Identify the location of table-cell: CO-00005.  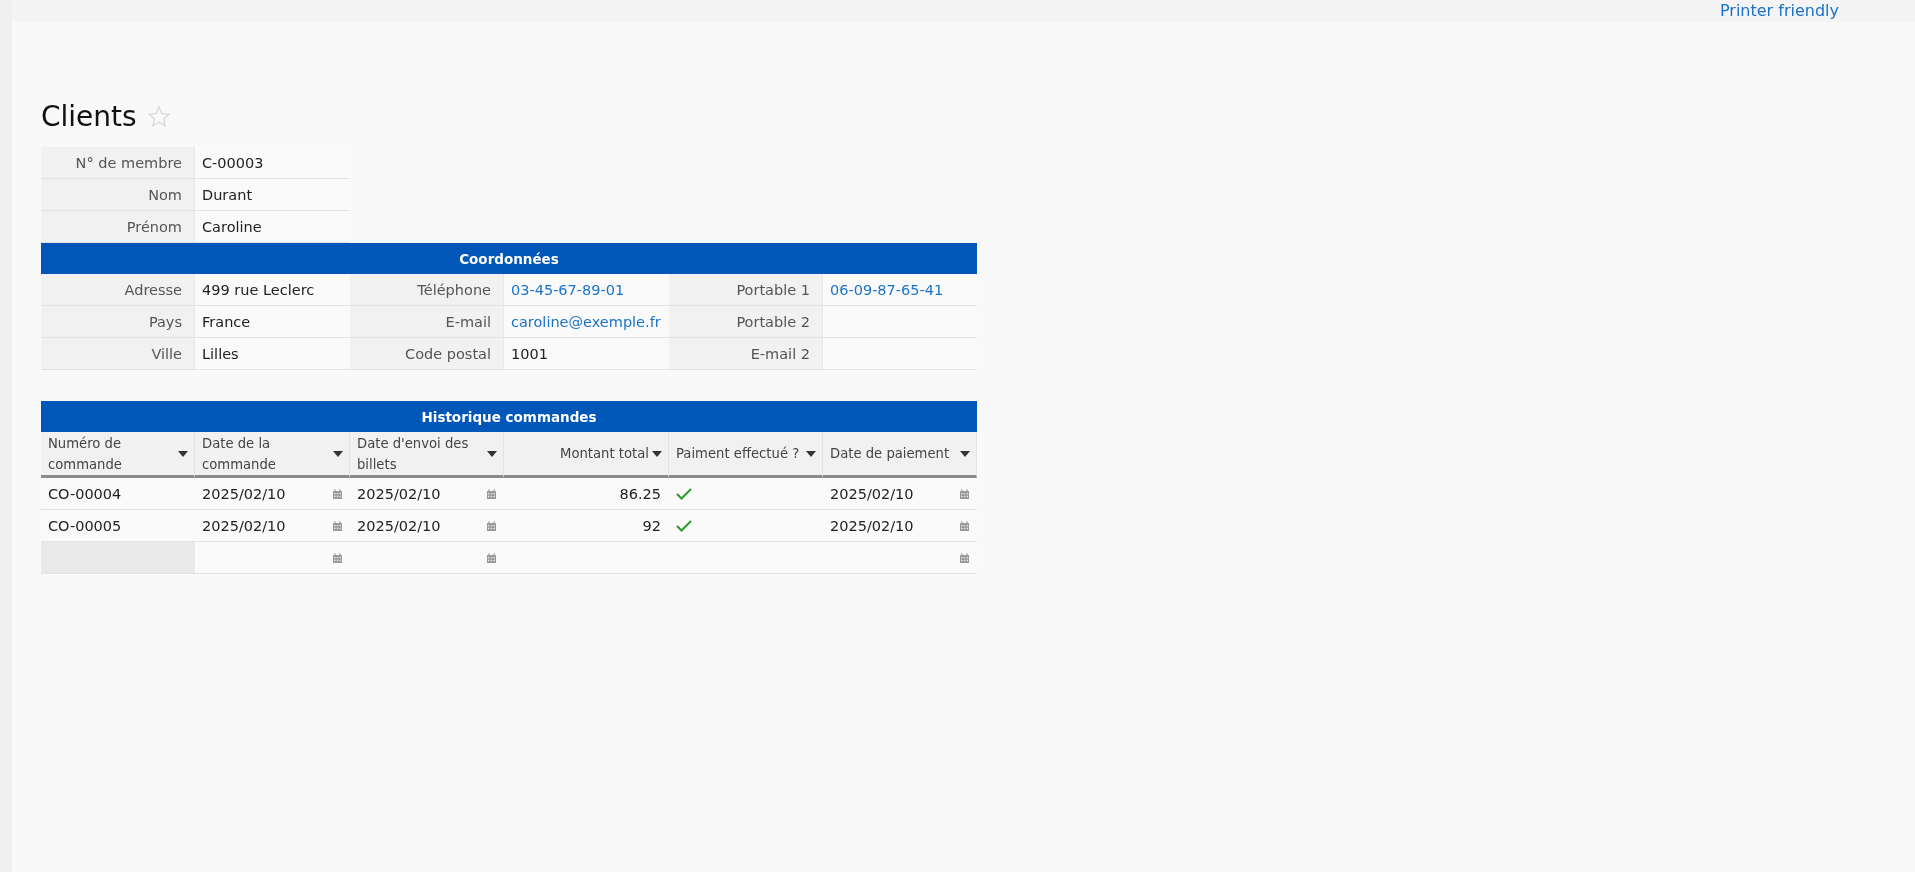
(85, 525).